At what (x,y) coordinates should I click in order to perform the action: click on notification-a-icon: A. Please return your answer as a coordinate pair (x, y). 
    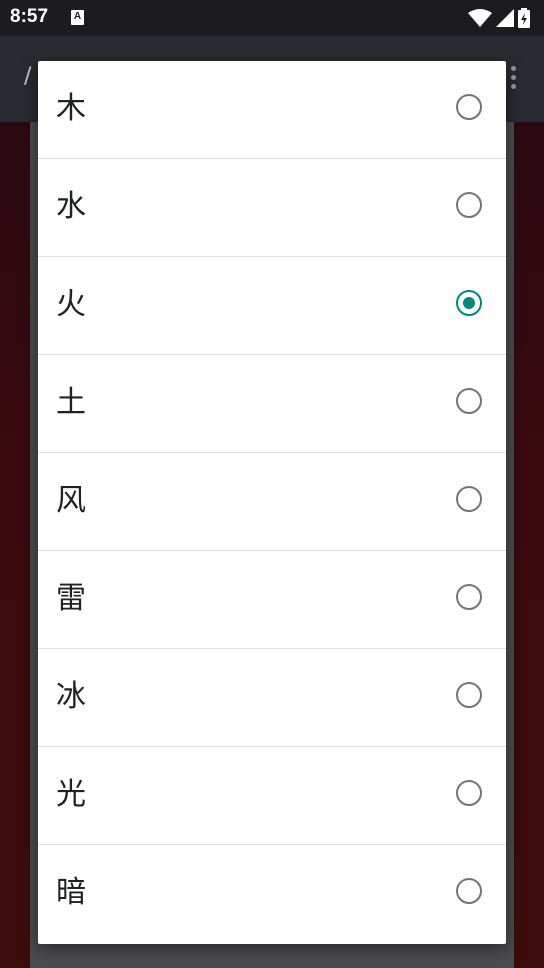
    Looking at the image, I should click on (77, 17).